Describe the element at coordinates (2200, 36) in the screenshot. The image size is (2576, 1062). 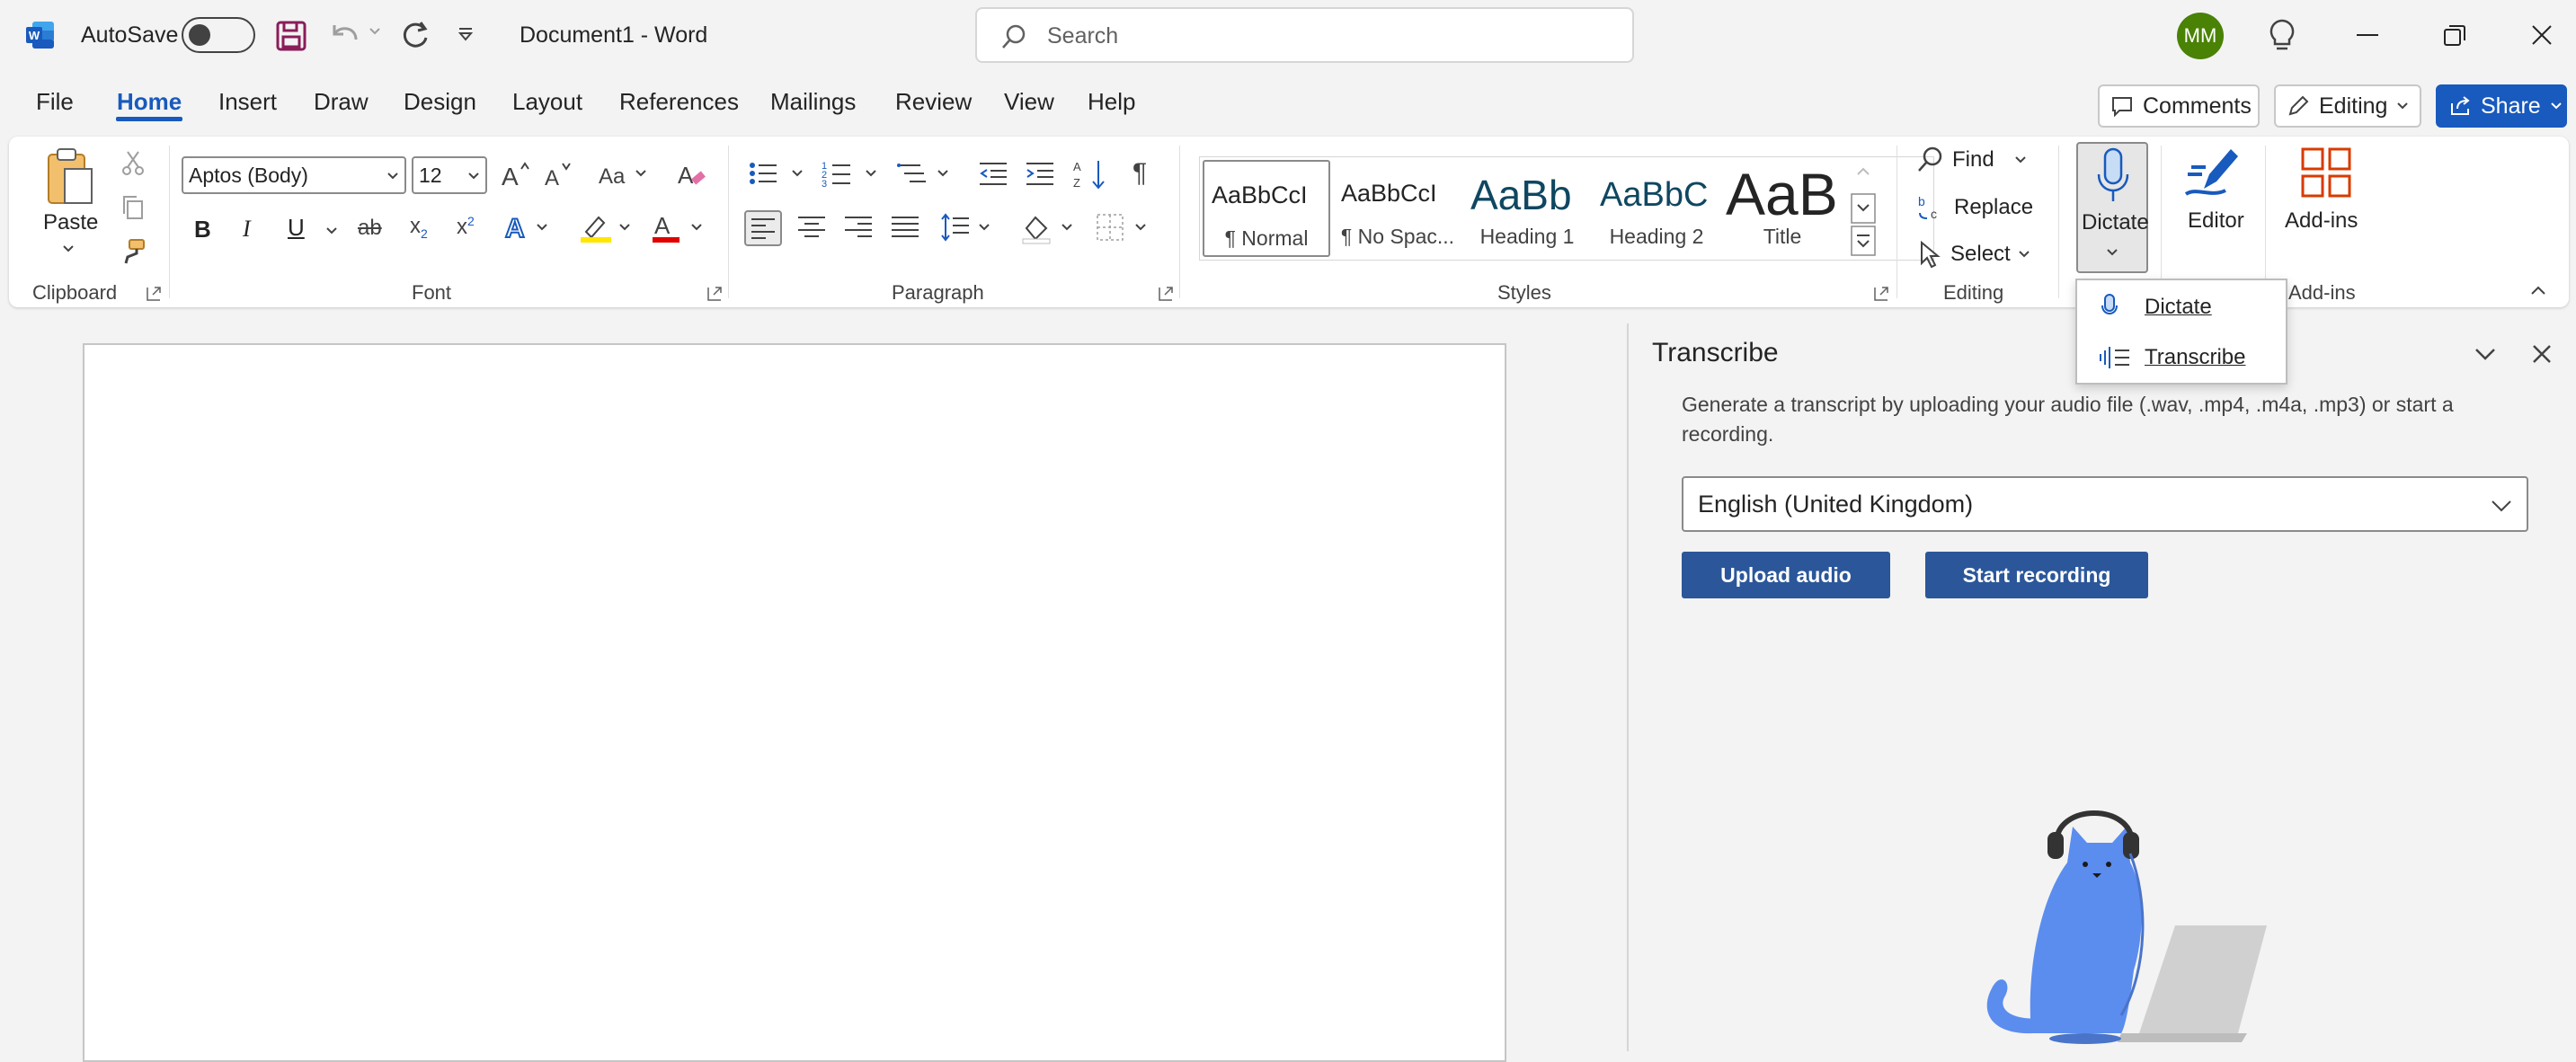
I see `avatar: MM` at that location.